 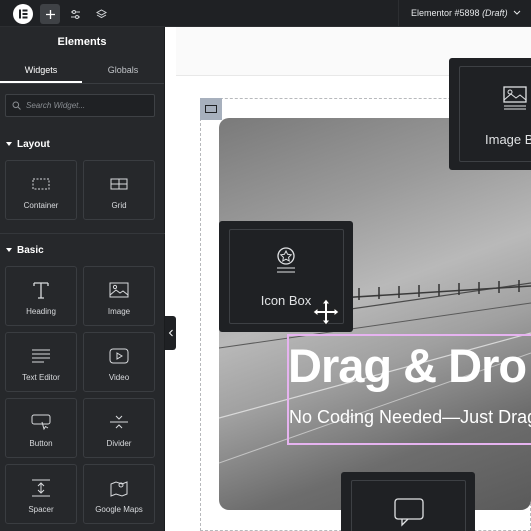 I want to click on widget-label: Container, so click(x=41, y=205).